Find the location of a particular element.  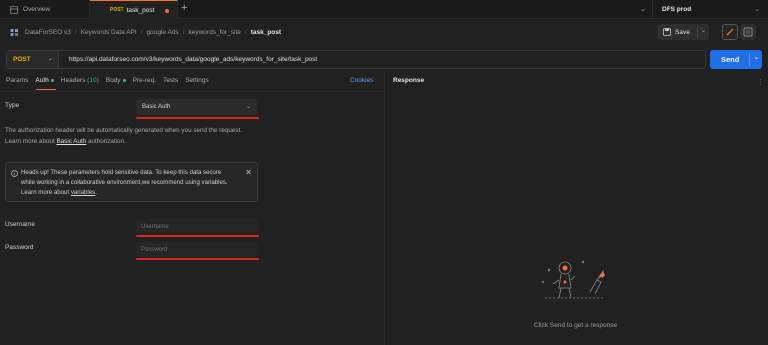

overview-icon is located at coordinates (14, 9).